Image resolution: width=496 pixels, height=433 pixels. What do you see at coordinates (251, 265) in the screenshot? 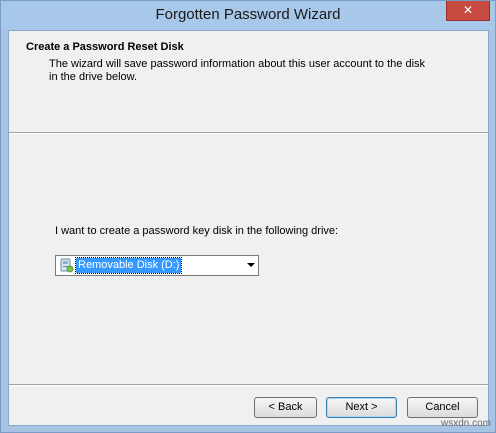
I see `chevron-down-icon` at bounding box center [251, 265].